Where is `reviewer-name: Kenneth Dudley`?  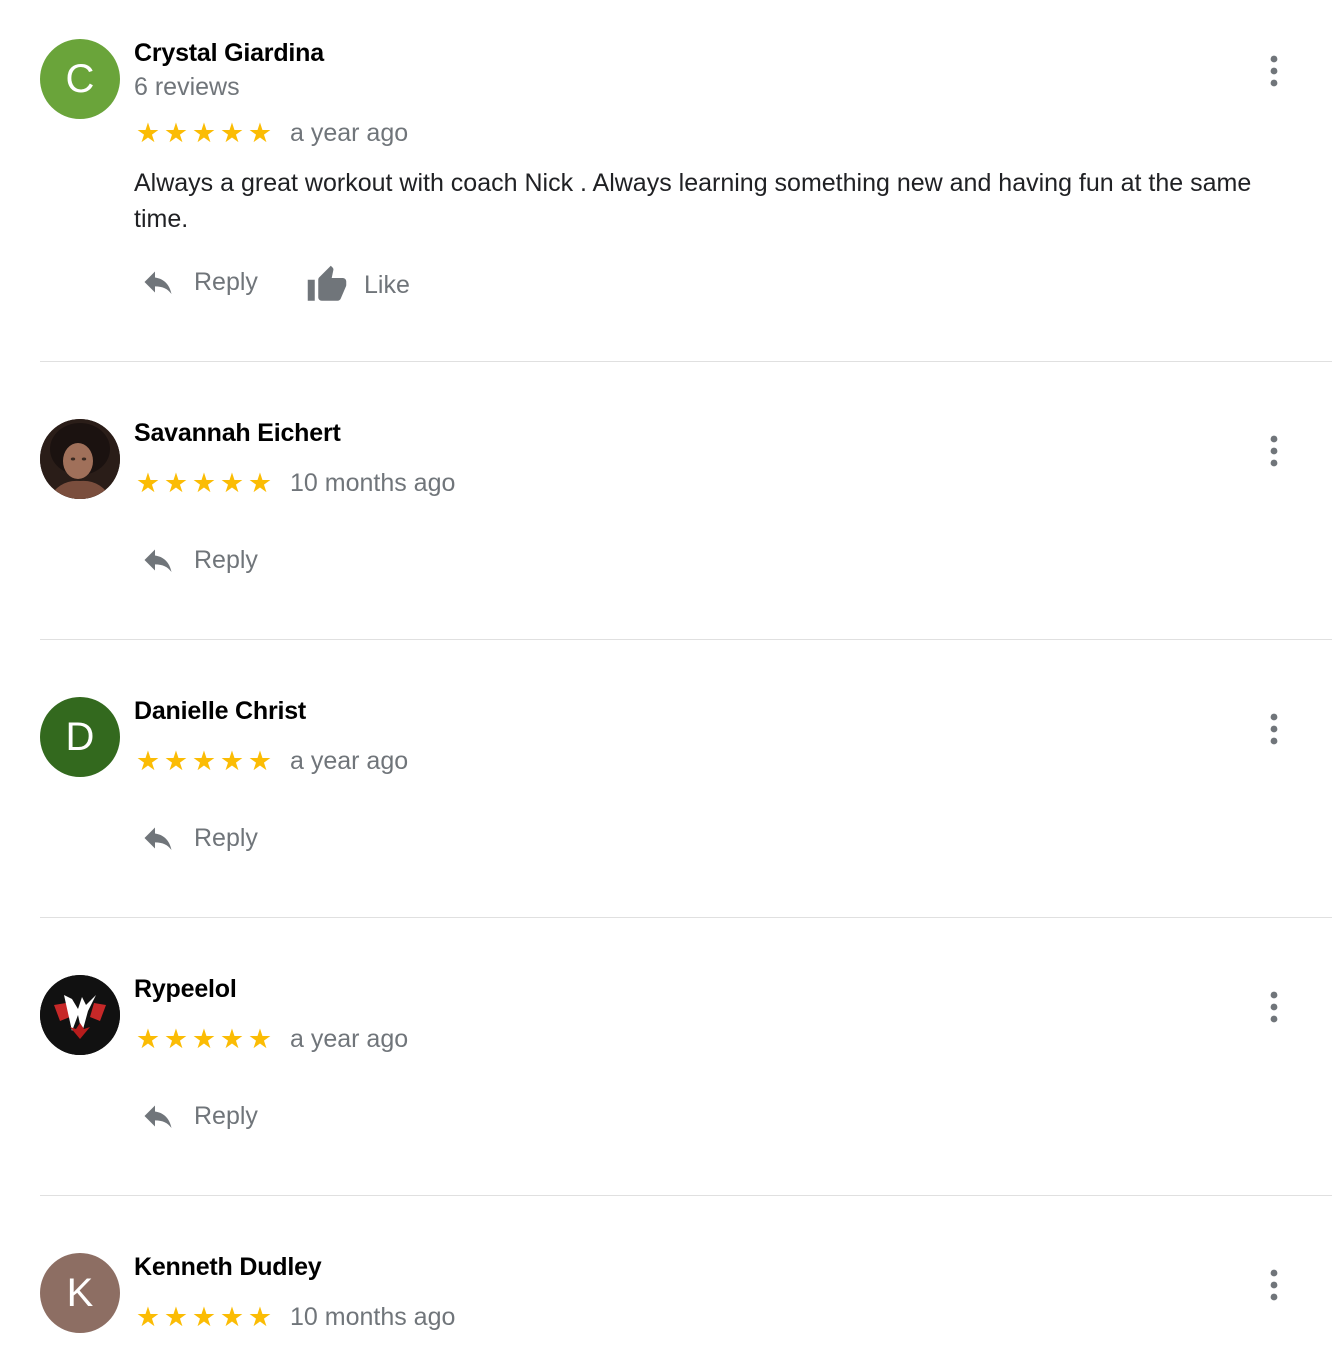
reviewer-name: Kenneth Dudley is located at coordinates (228, 1267).